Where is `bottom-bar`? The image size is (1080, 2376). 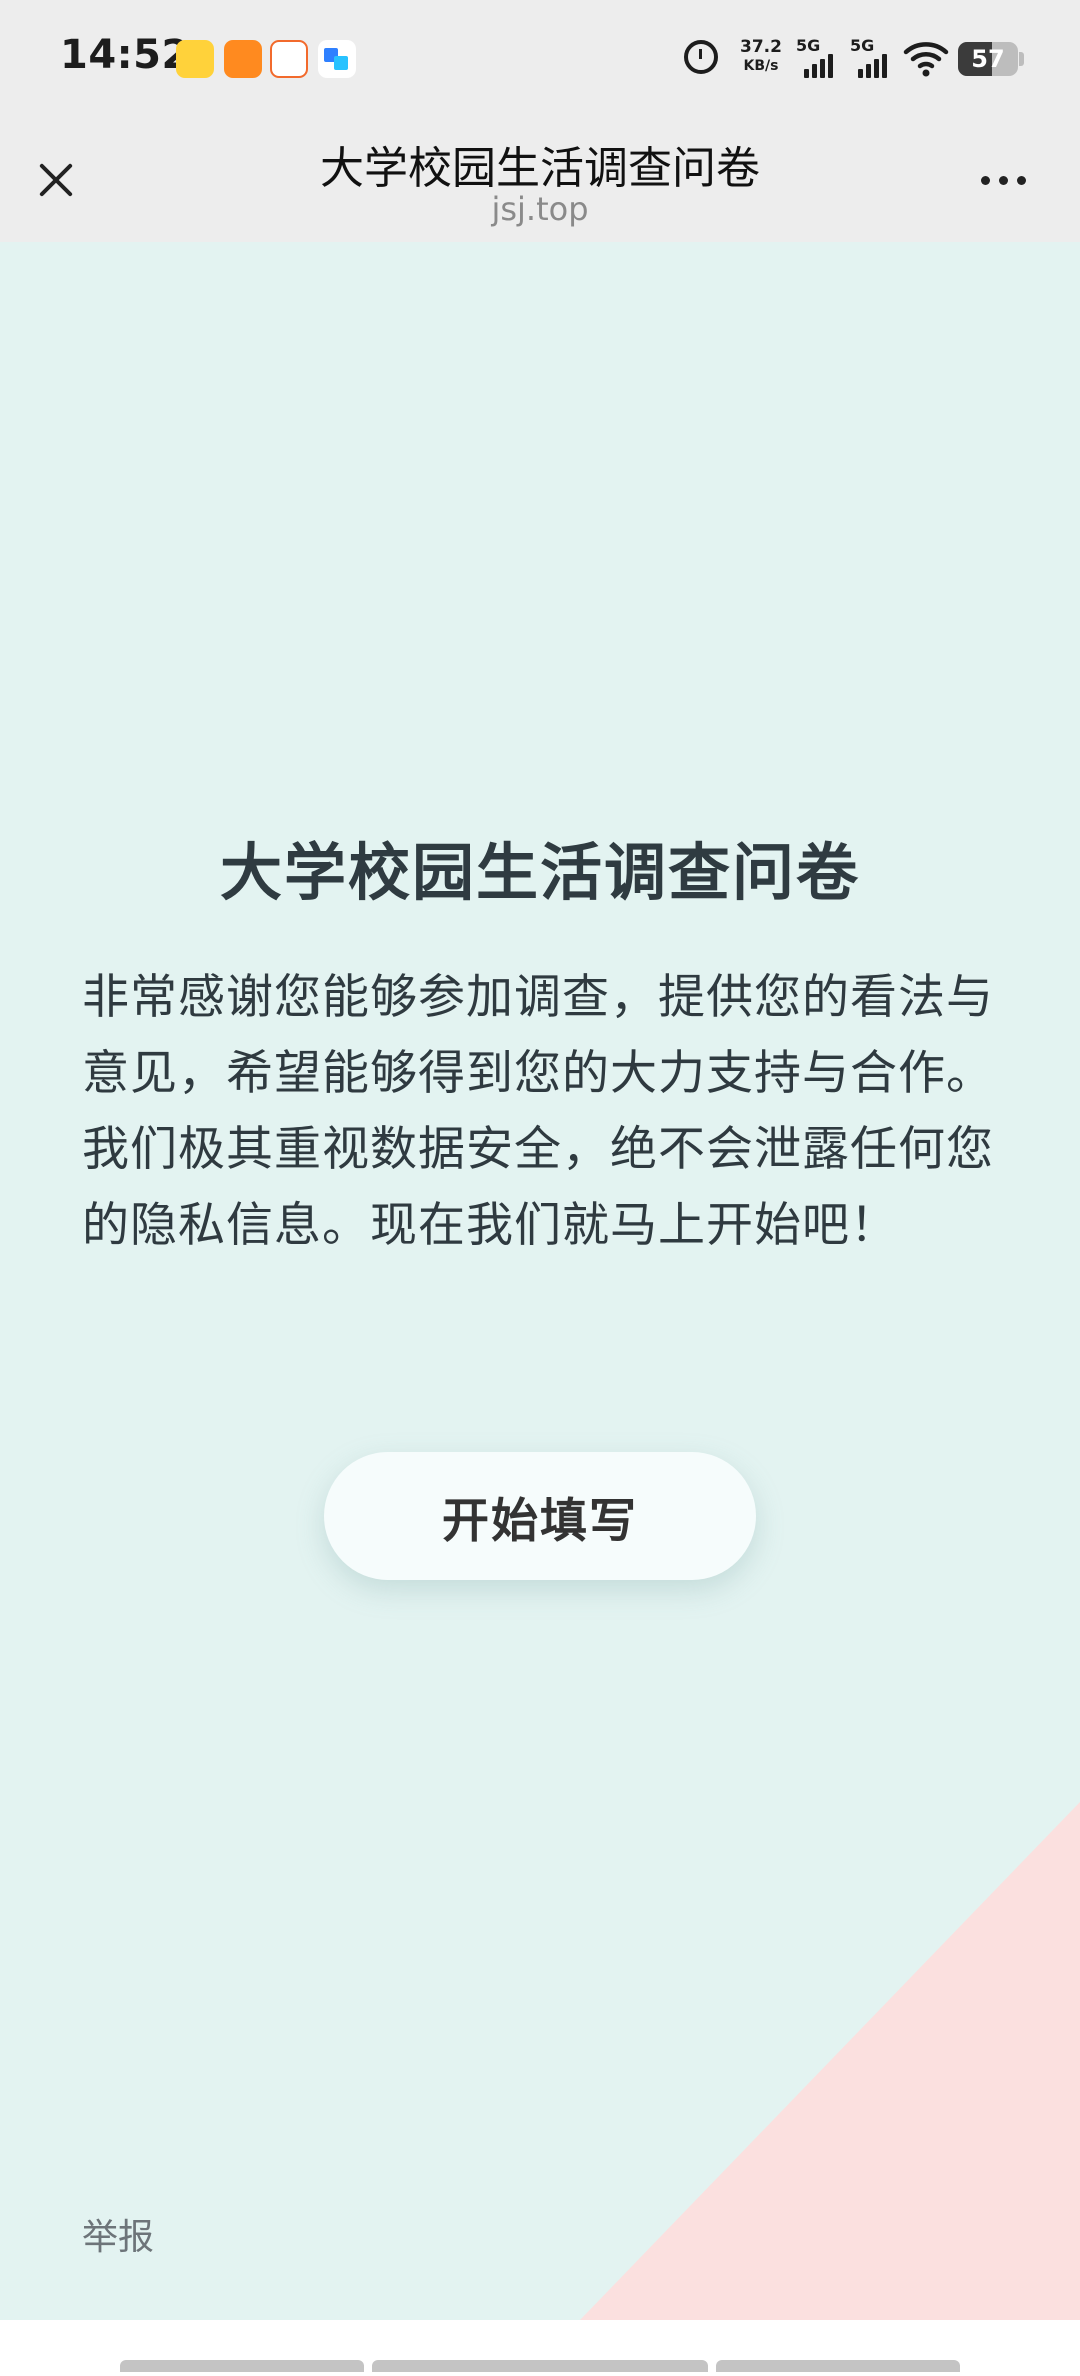
bottom-bar is located at coordinates (540, 2348).